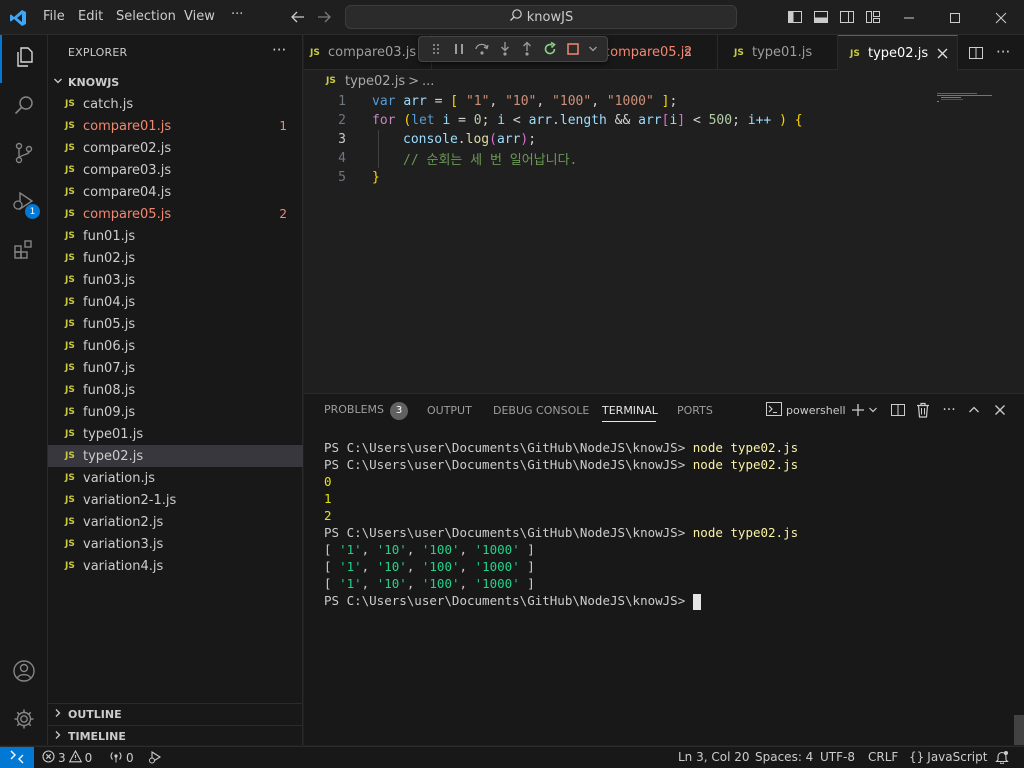 The width and height of the screenshot is (1024, 768). I want to click on file-item: JS variation2.js, so click(175, 522).